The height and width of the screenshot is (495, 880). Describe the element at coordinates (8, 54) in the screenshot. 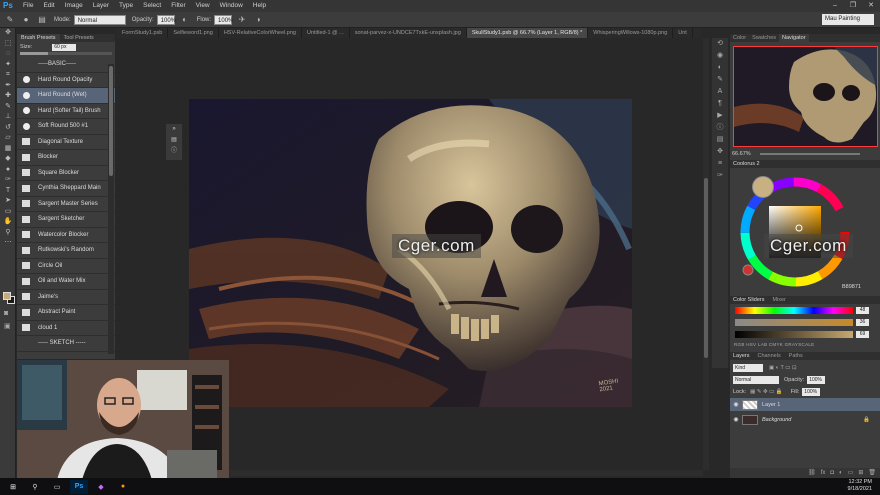

I see `lasso-tool-icon: ◌` at that location.